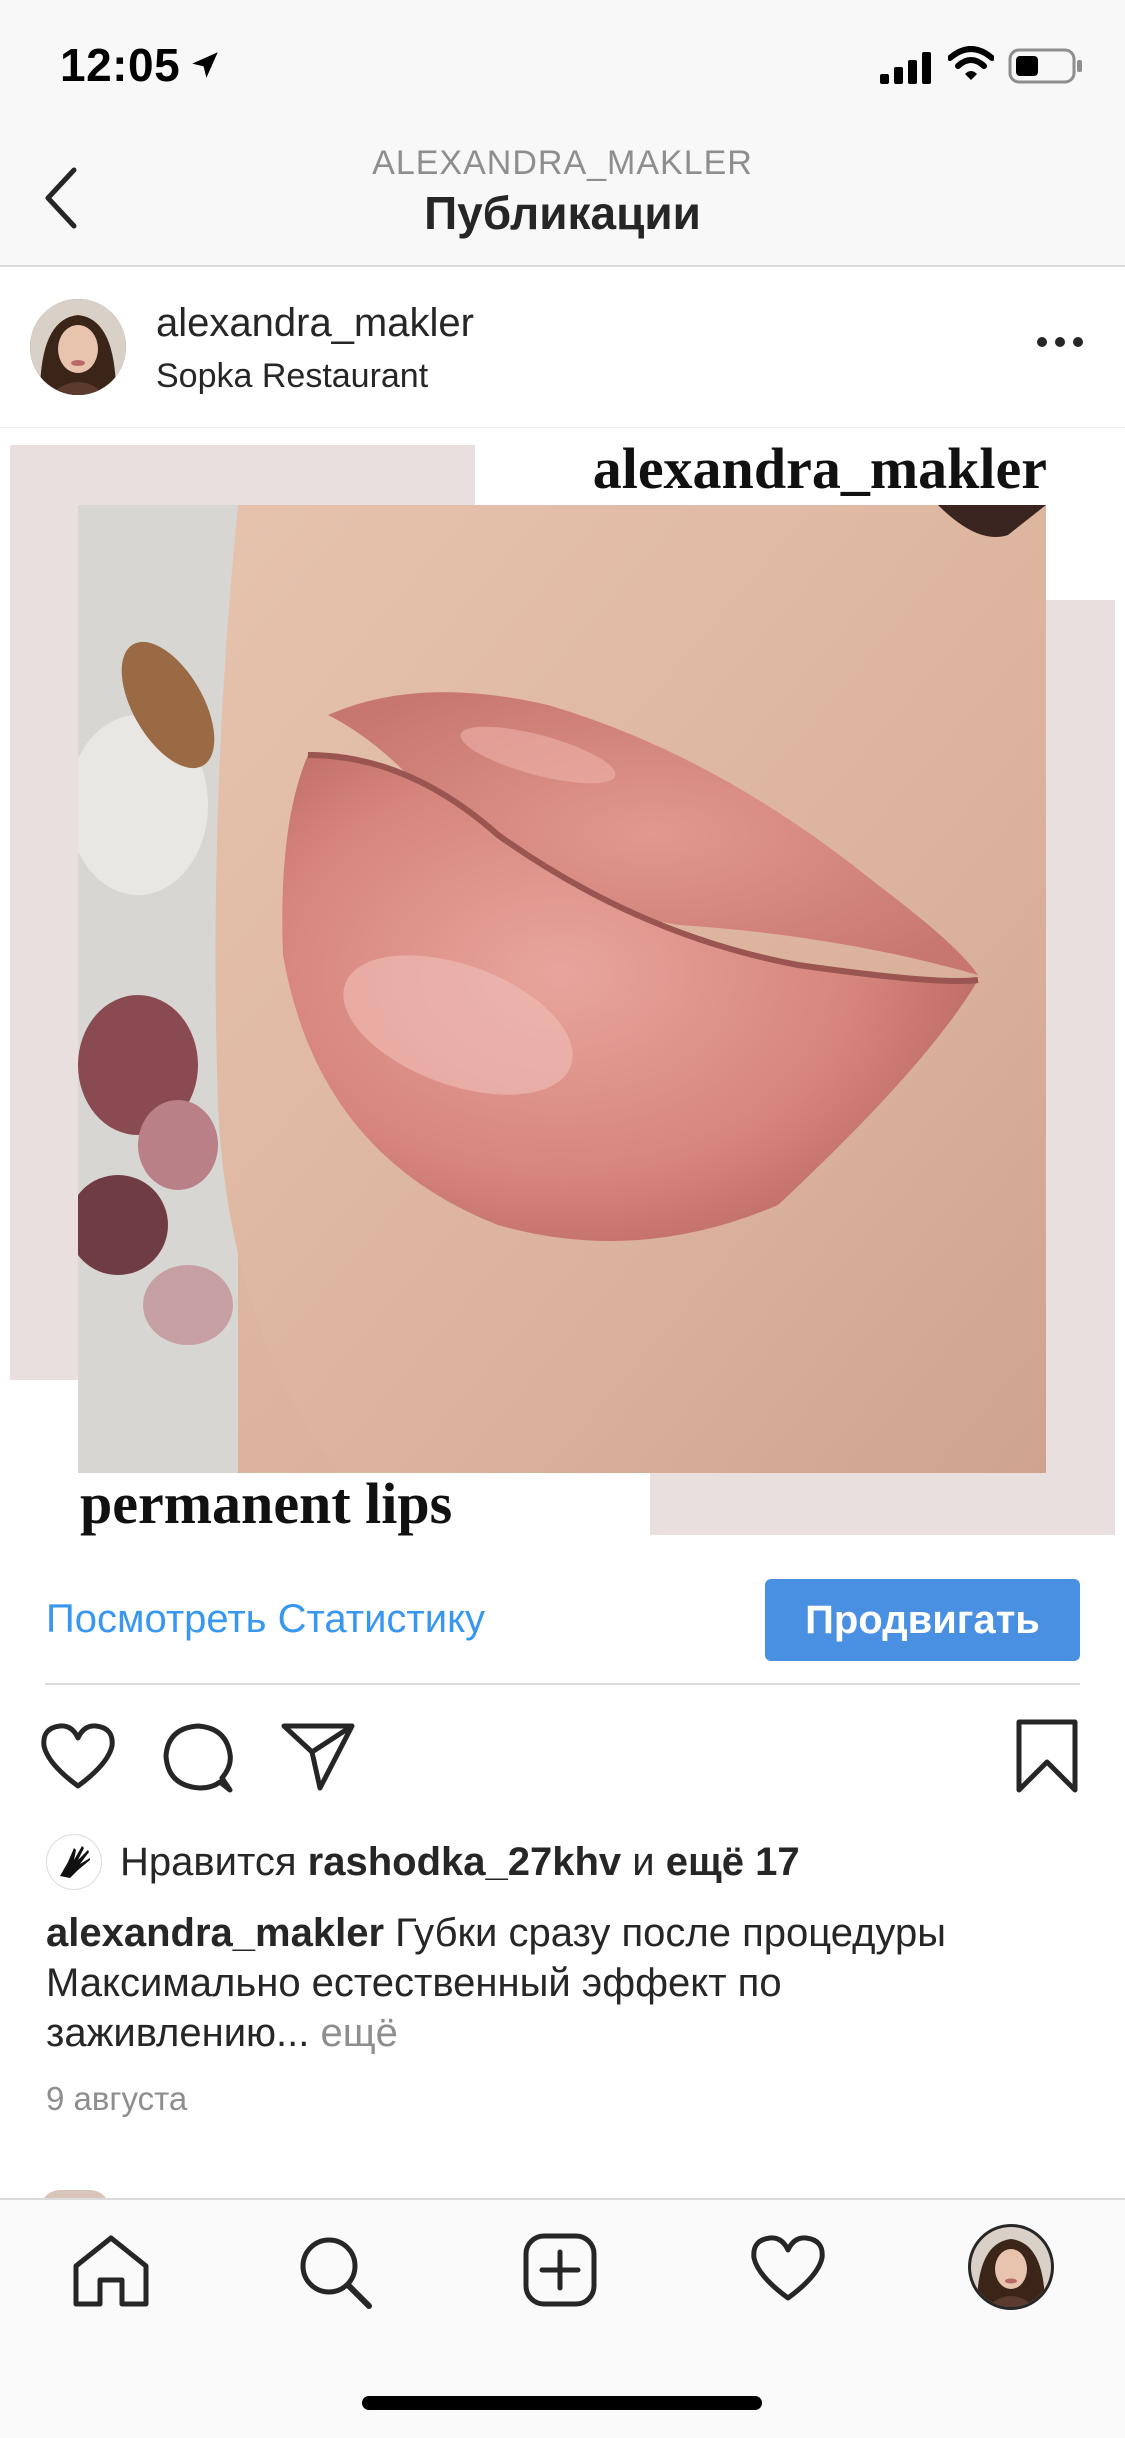 This screenshot has width=1125, height=2438. What do you see at coordinates (78, 1756) in the screenshot?
I see `like-heart-icon` at bounding box center [78, 1756].